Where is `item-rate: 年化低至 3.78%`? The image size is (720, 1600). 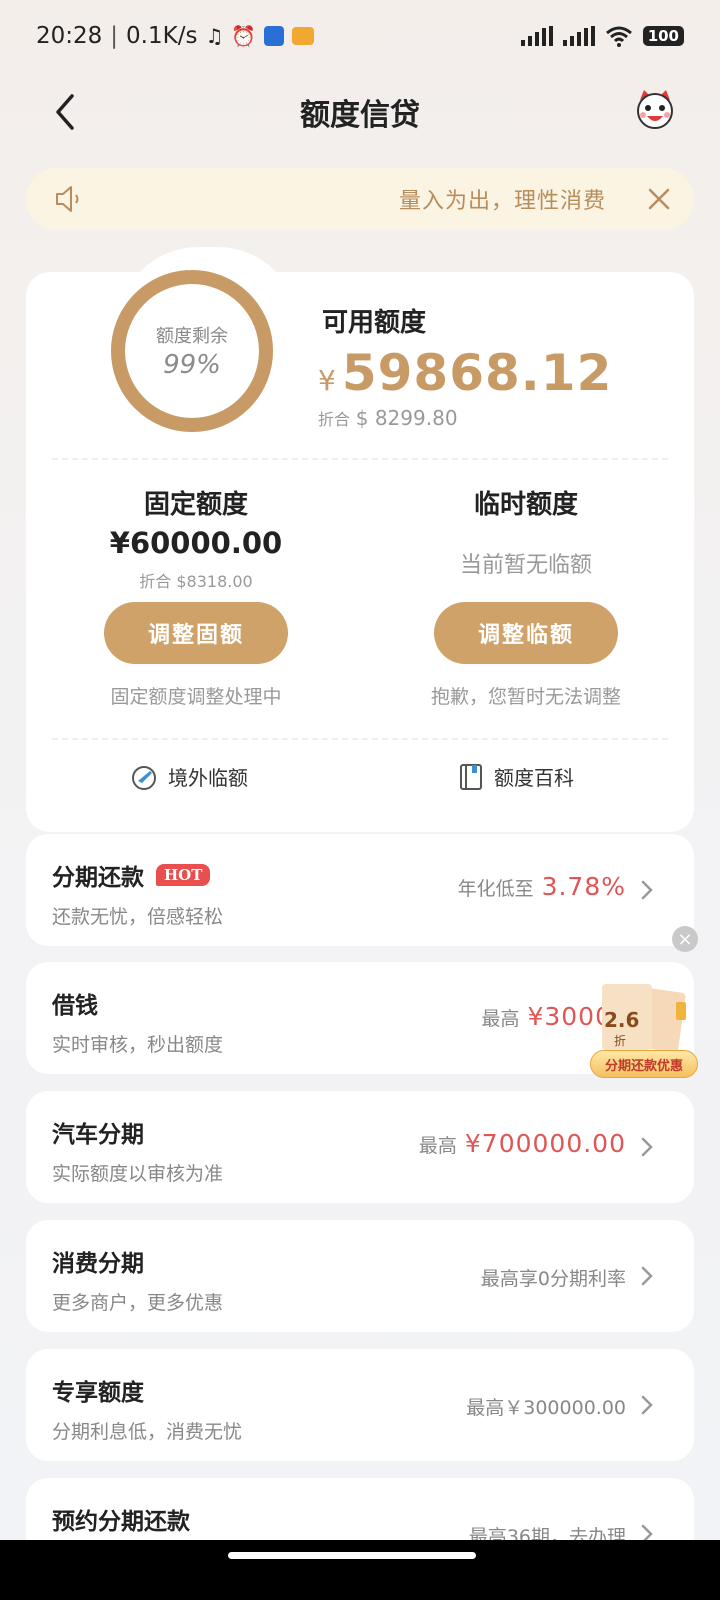 item-rate: 年化低至 3.78% is located at coordinates (542, 886).